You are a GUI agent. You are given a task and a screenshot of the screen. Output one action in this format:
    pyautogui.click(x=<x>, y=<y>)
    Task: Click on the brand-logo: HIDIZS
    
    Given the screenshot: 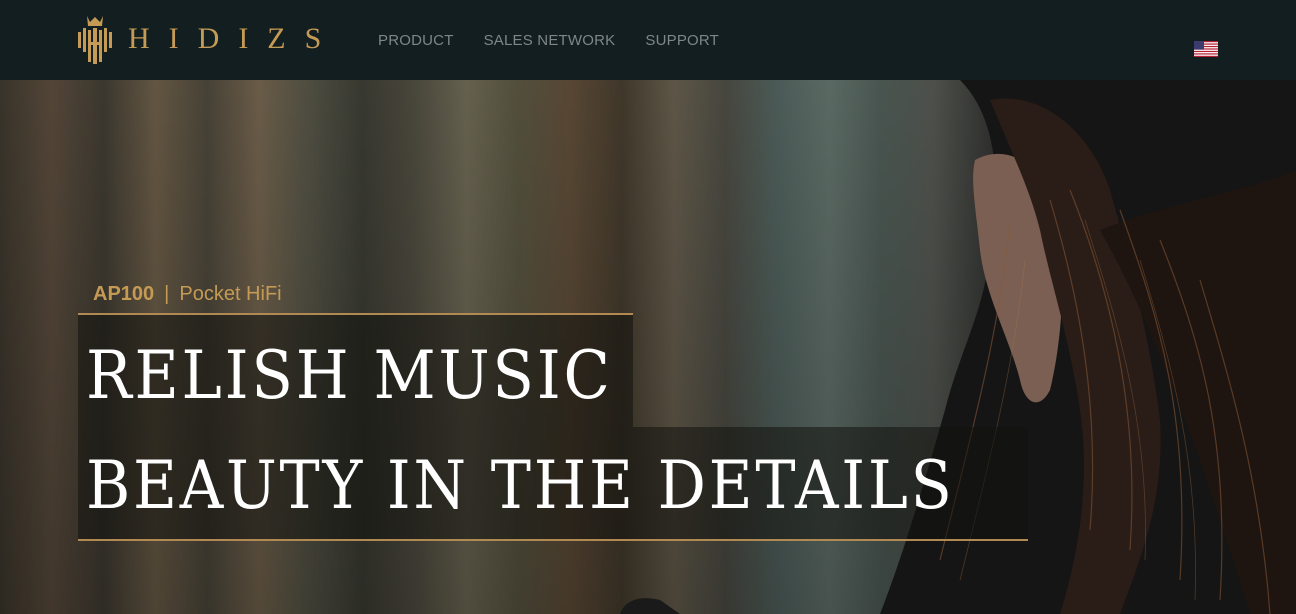 What is the action you would take?
    pyautogui.click(x=209, y=39)
    